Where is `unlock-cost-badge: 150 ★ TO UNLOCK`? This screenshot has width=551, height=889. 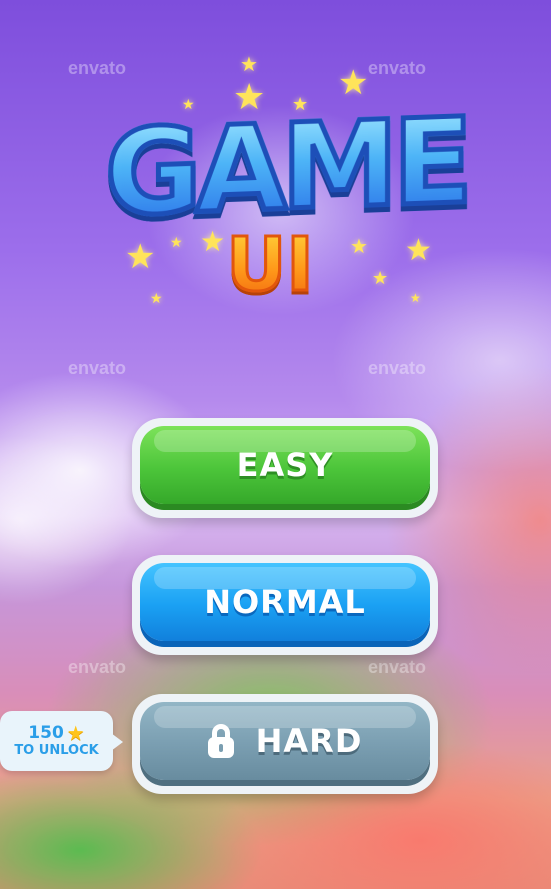
unlock-cost-badge: 150 ★ TO UNLOCK is located at coordinates (61, 741).